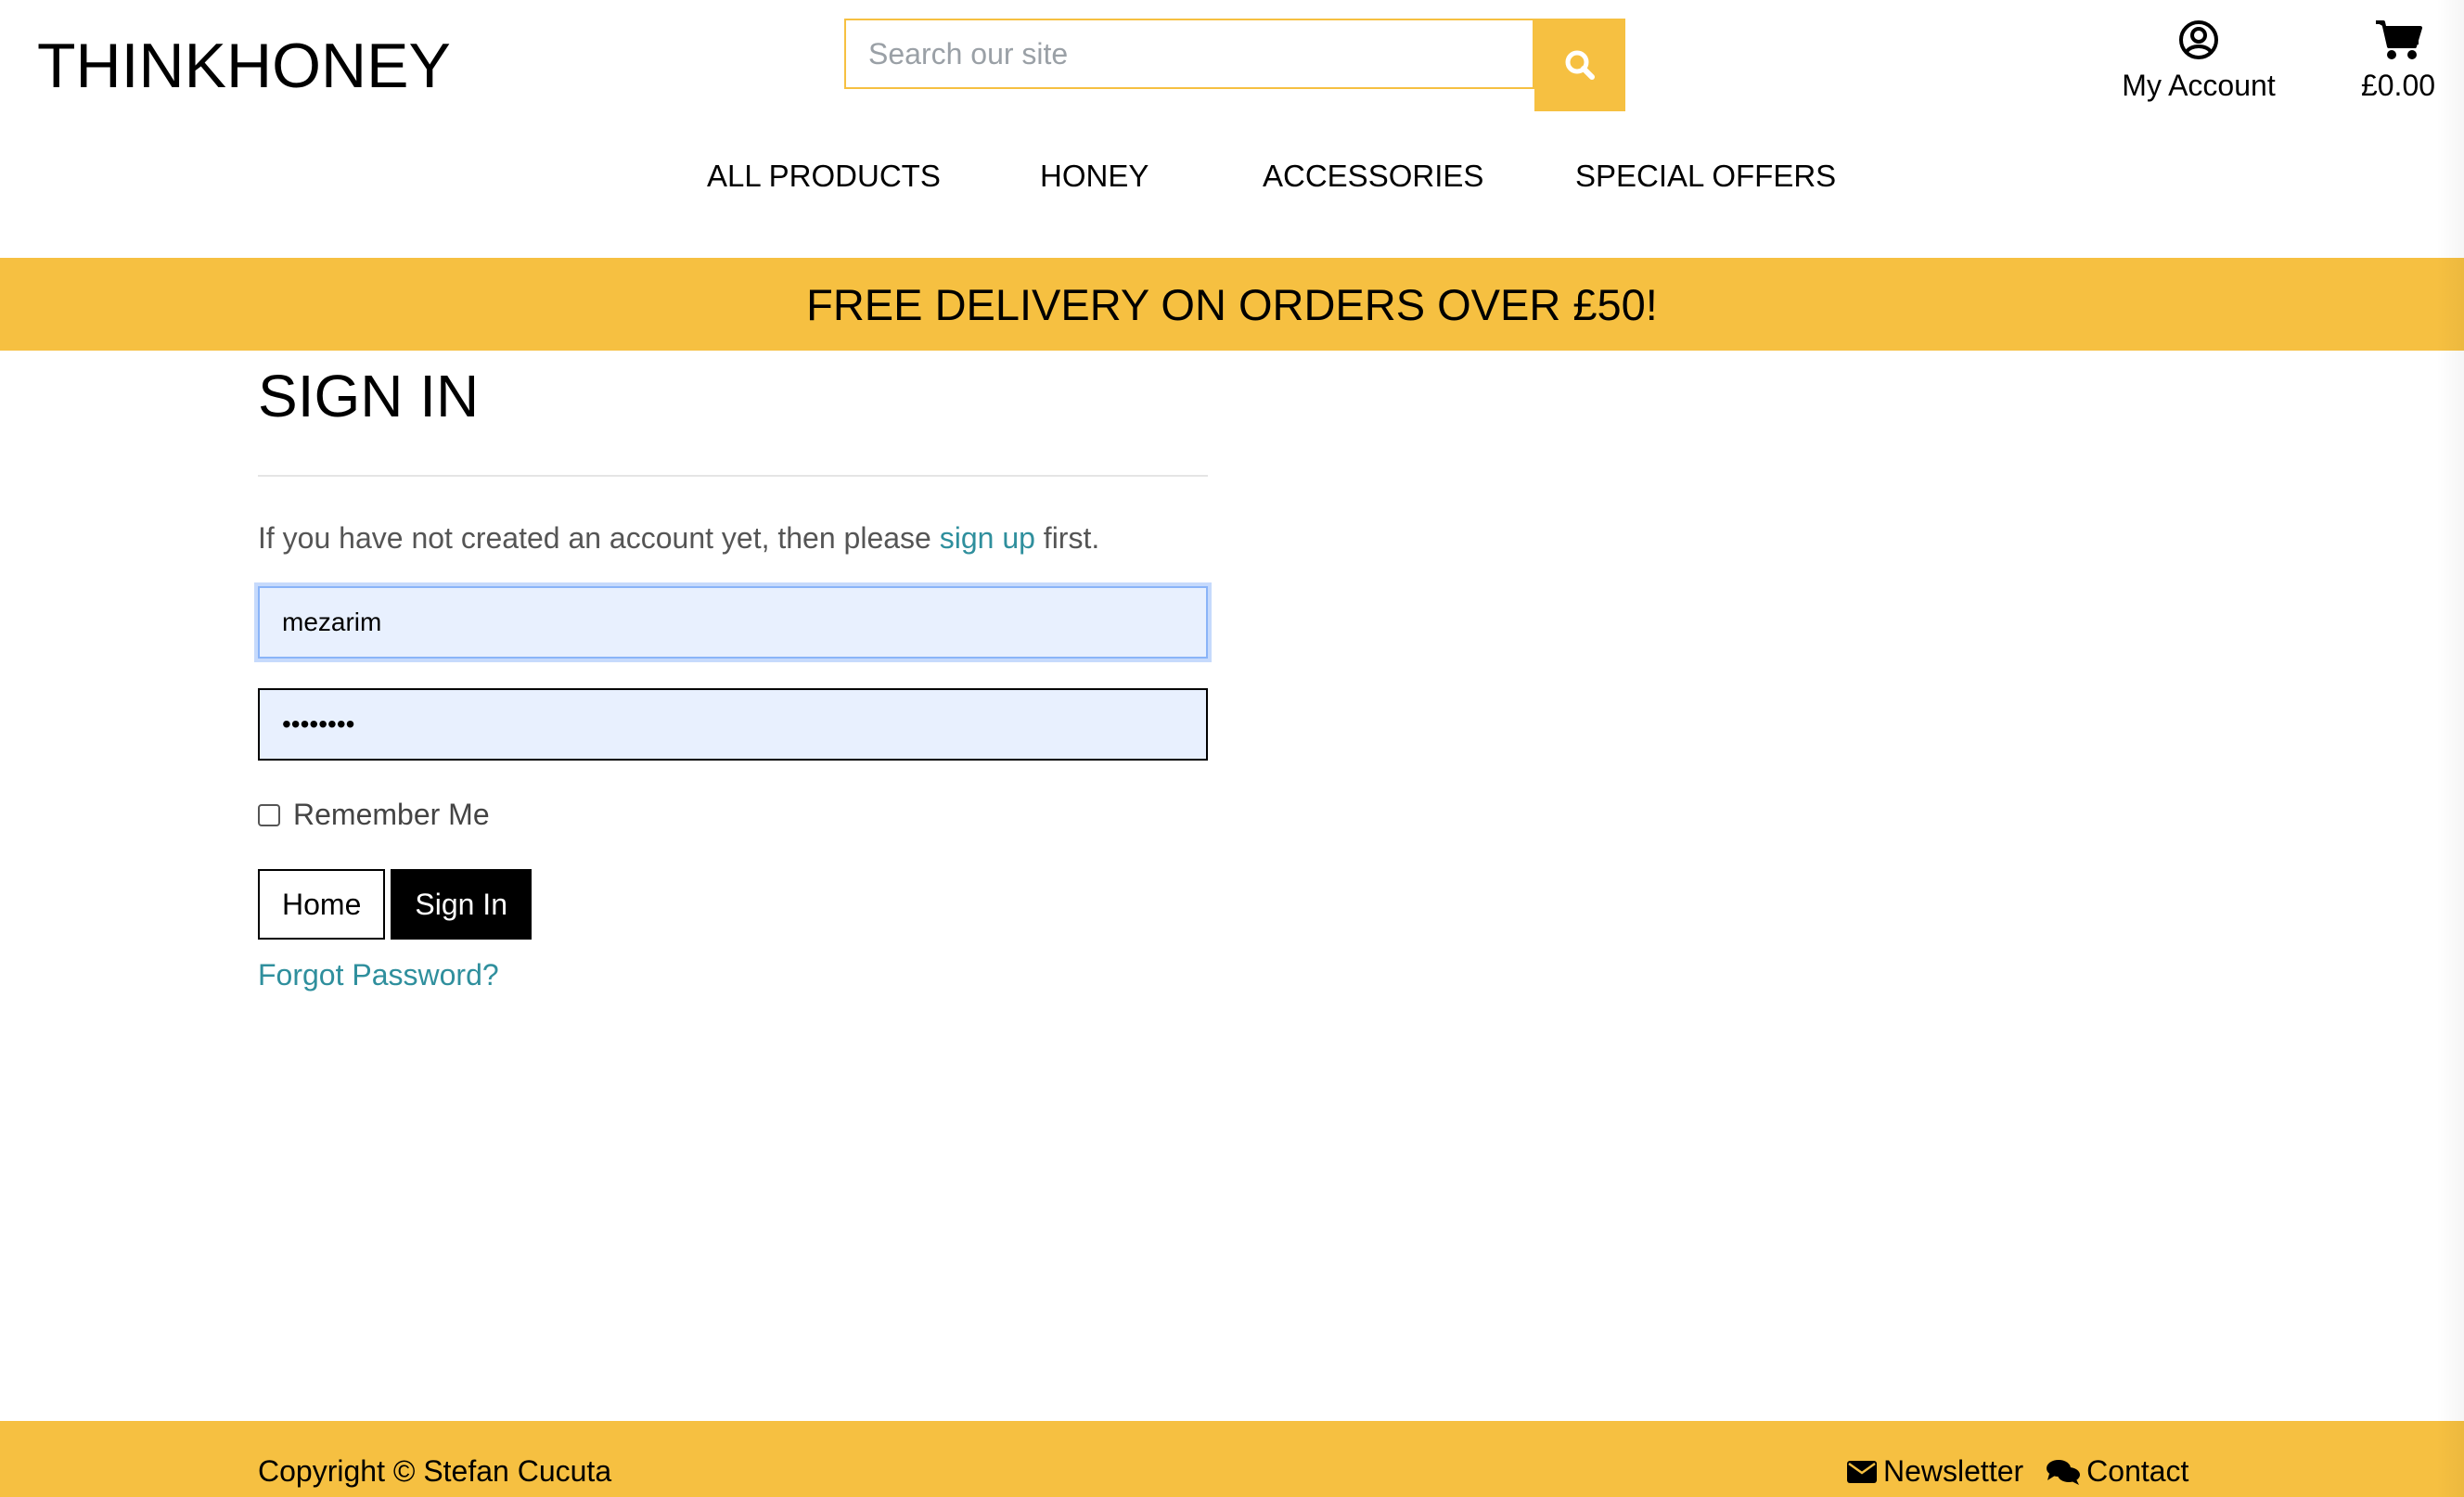 The width and height of the screenshot is (2464, 1497). What do you see at coordinates (2399, 39) in the screenshot?
I see `shopping-cart-icon` at bounding box center [2399, 39].